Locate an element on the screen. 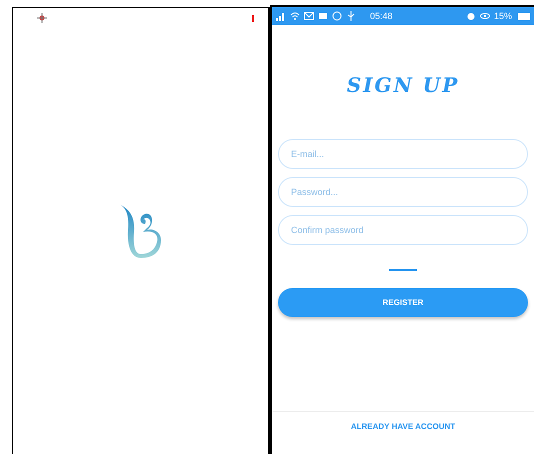 The width and height of the screenshot is (534, 454). input-field: Confirm password is located at coordinates (403, 230).